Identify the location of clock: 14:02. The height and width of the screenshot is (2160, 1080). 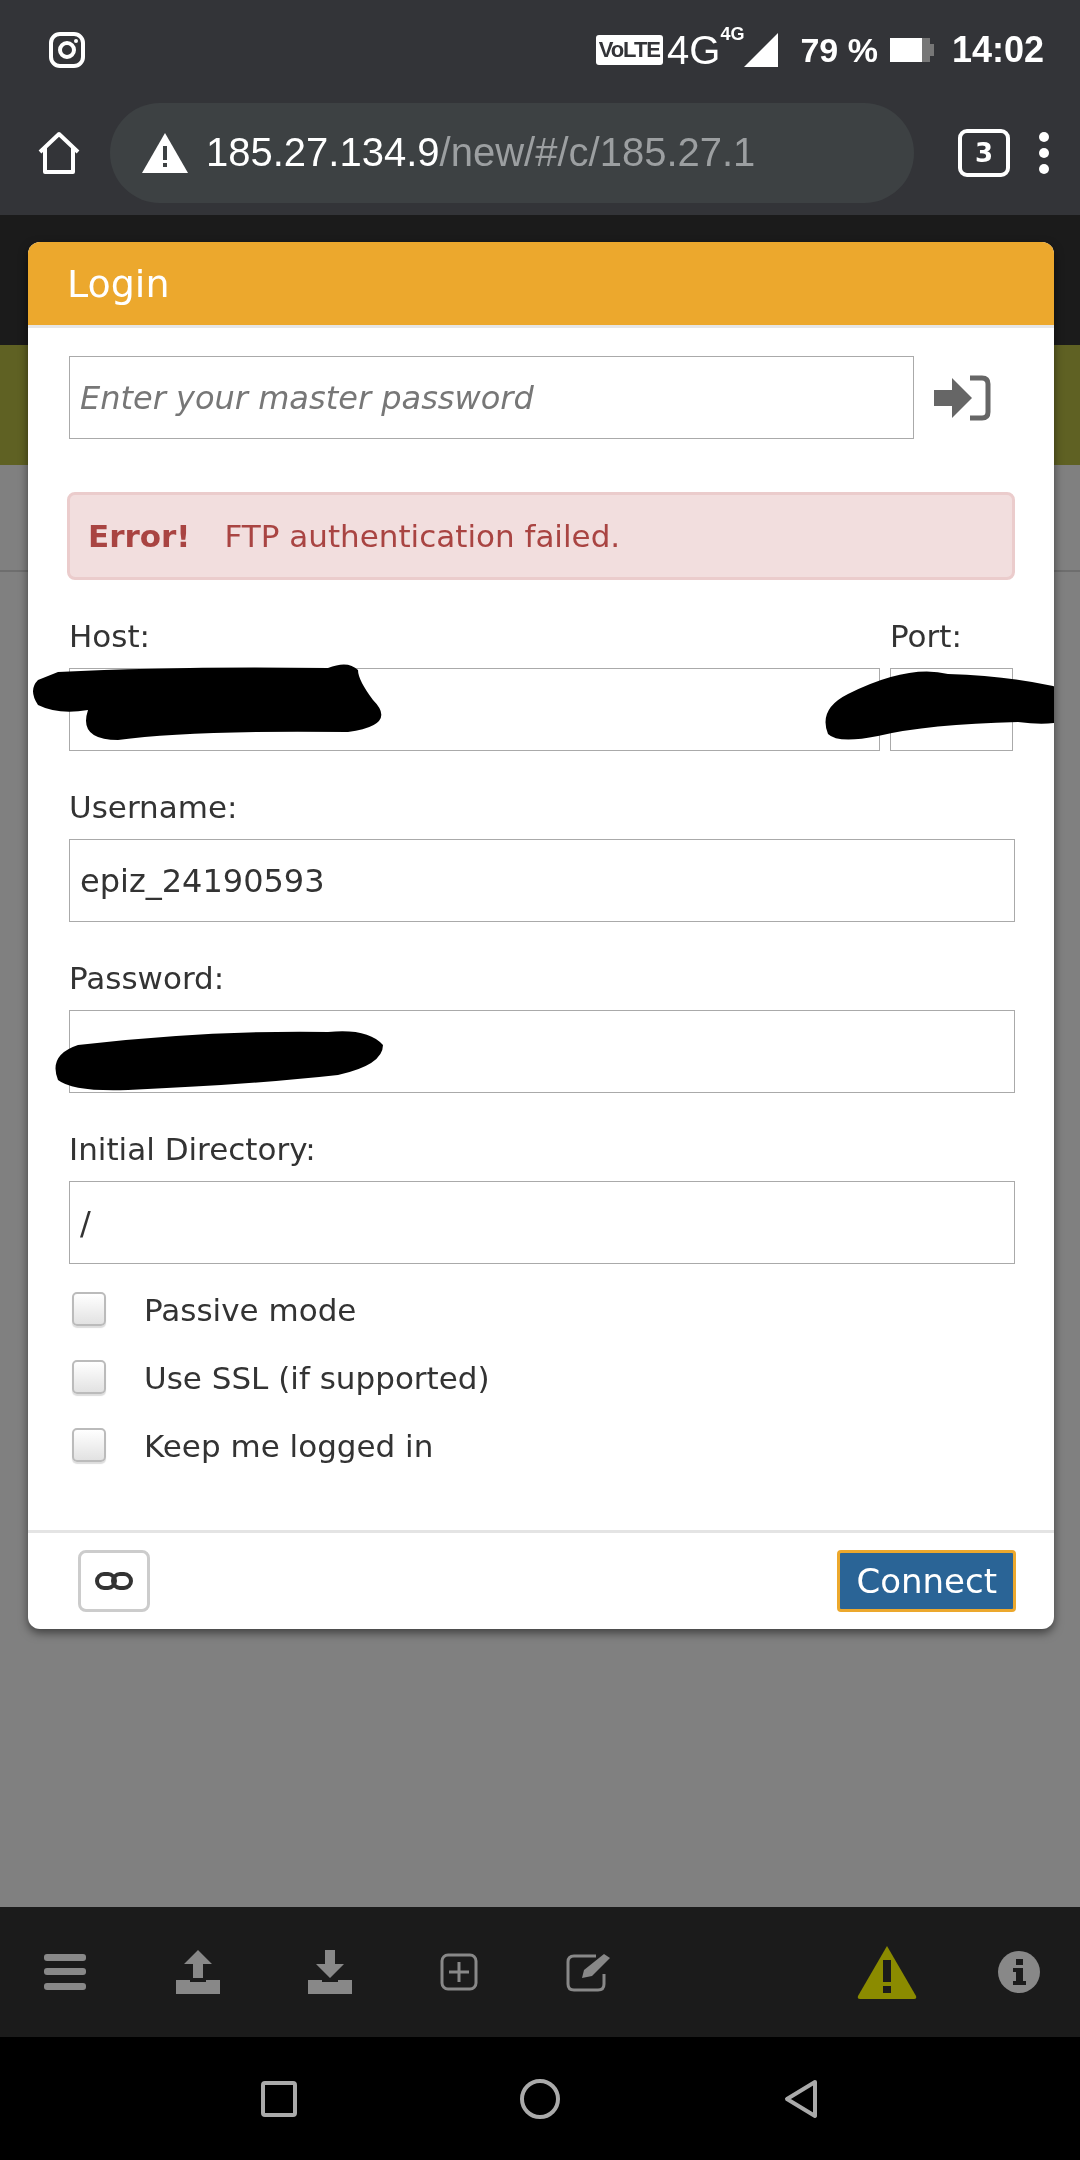
(997, 50).